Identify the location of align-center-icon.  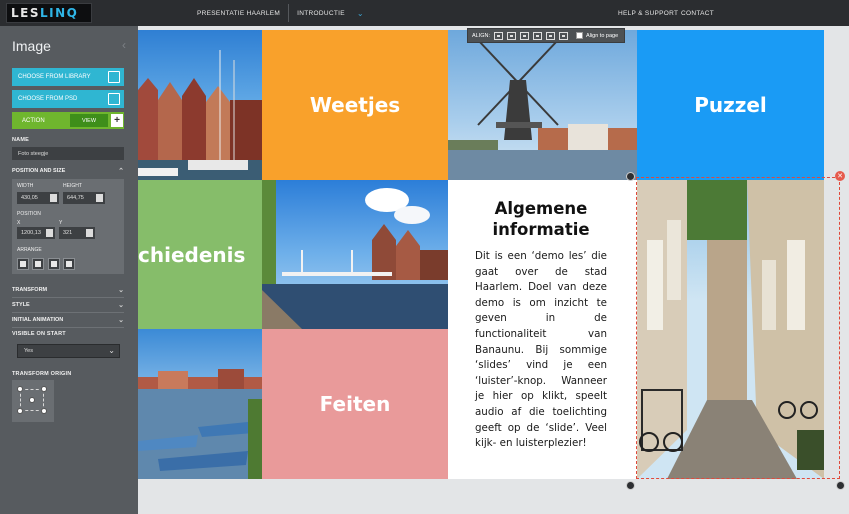
(512, 35).